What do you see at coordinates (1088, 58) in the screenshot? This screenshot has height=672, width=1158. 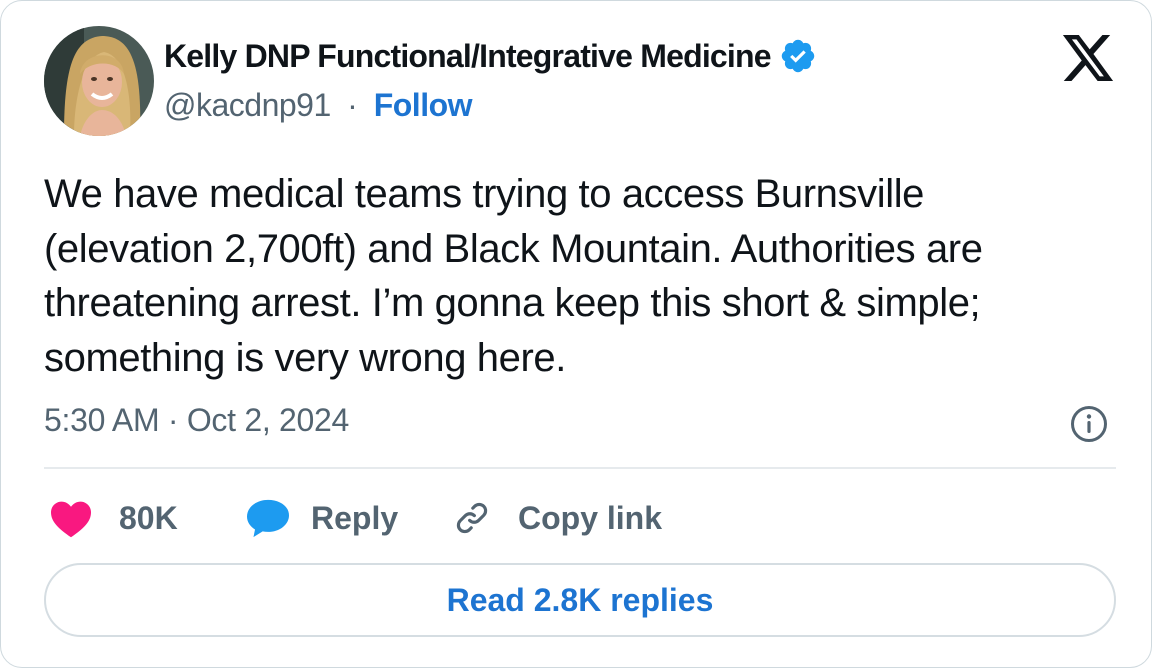 I see `x-logo-icon` at bounding box center [1088, 58].